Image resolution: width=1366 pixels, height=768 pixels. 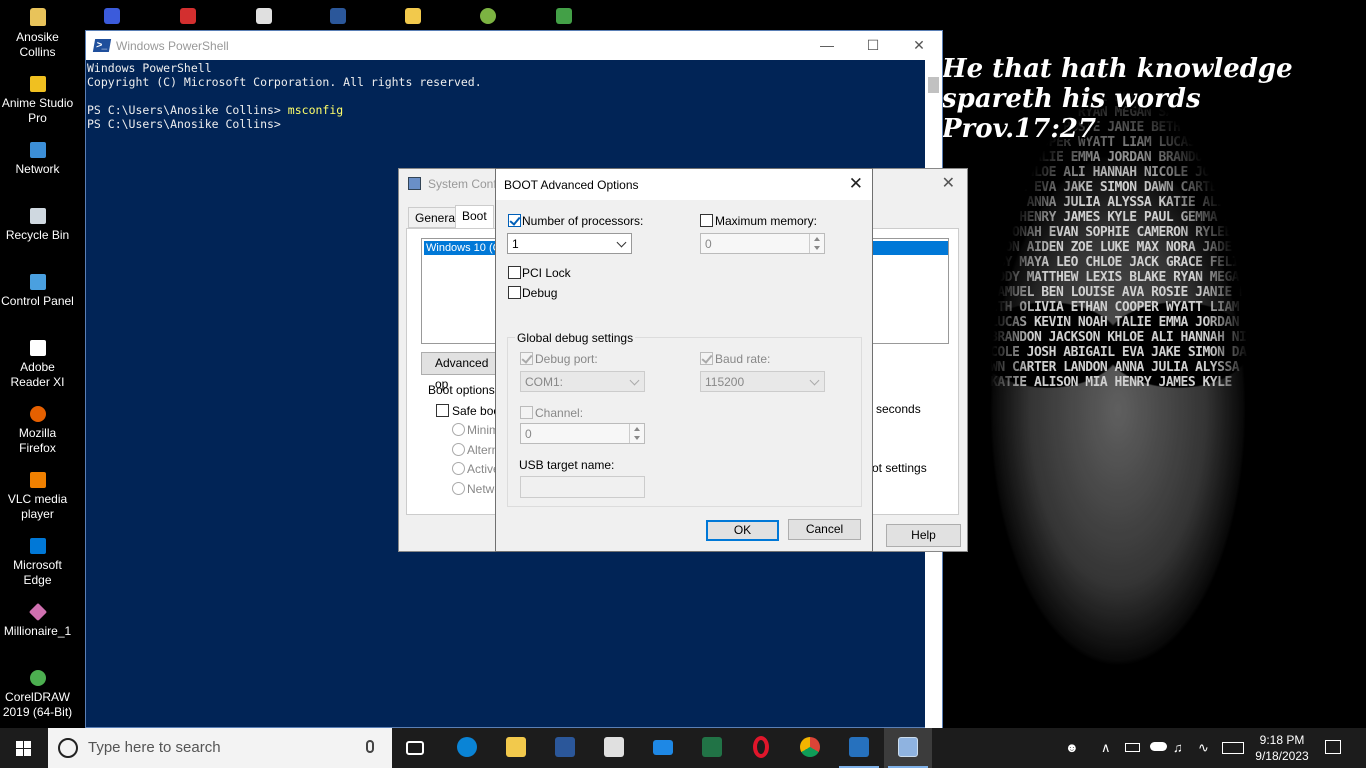 I want to click on maximize-button: ☐, so click(x=873, y=45).